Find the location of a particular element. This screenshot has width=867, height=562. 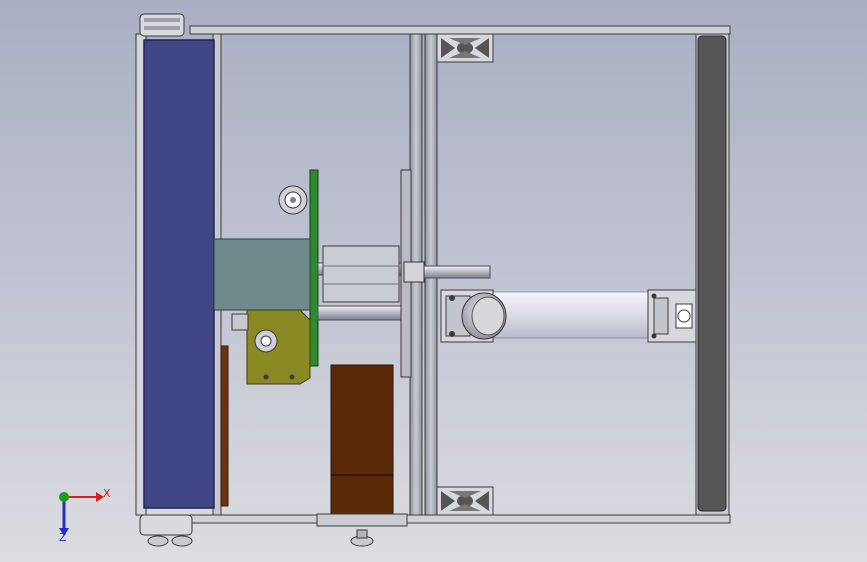

gearbox-bracket is located at coordinates (278, 347).